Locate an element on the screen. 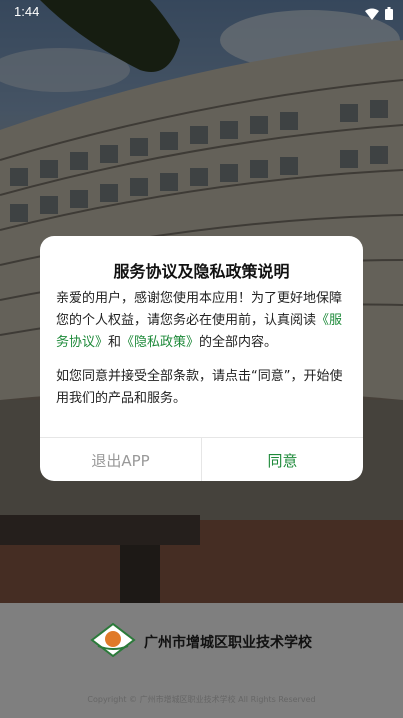 The height and width of the screenshot is (718, 403). dialog-buttons: 退出APP 同意 is located at coordinates (201, 459).